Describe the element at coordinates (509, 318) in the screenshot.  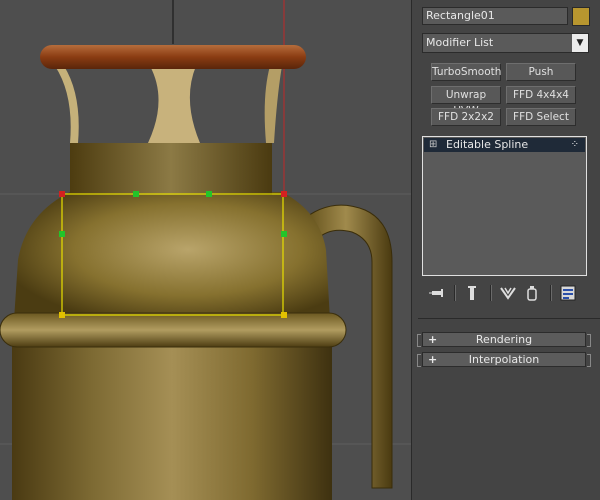
I see `panel-section-divider` at that location.